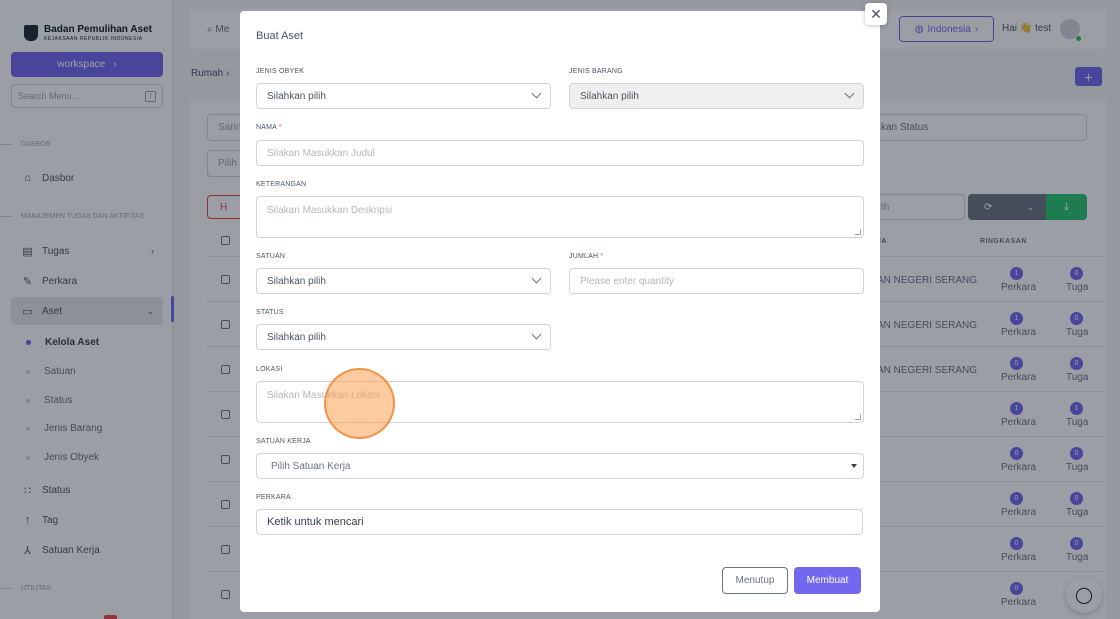  Describe the element at coordinates (586, 256) in the screenshot. I see `label-jumlah: JUMLAH *` at that location.